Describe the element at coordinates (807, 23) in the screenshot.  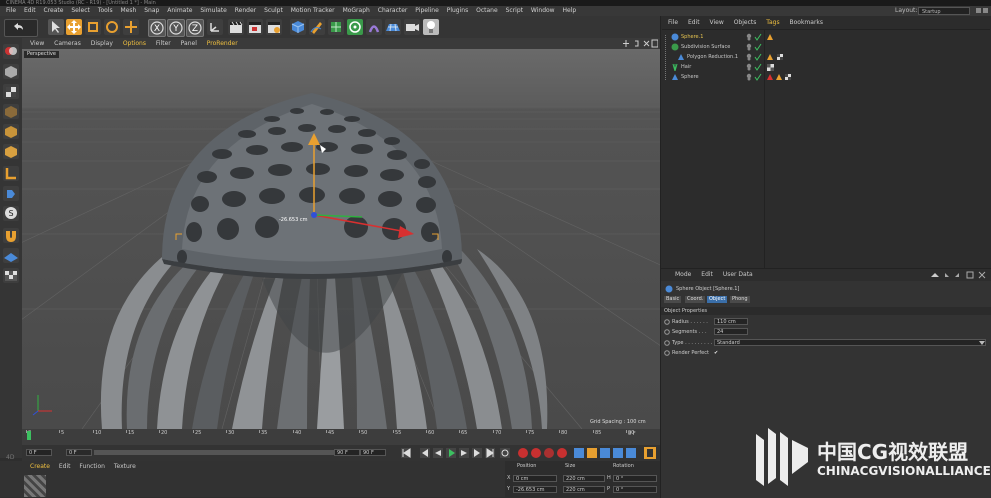
I see `objmgr-menu-bookmarks: Bookmarks` at that location.